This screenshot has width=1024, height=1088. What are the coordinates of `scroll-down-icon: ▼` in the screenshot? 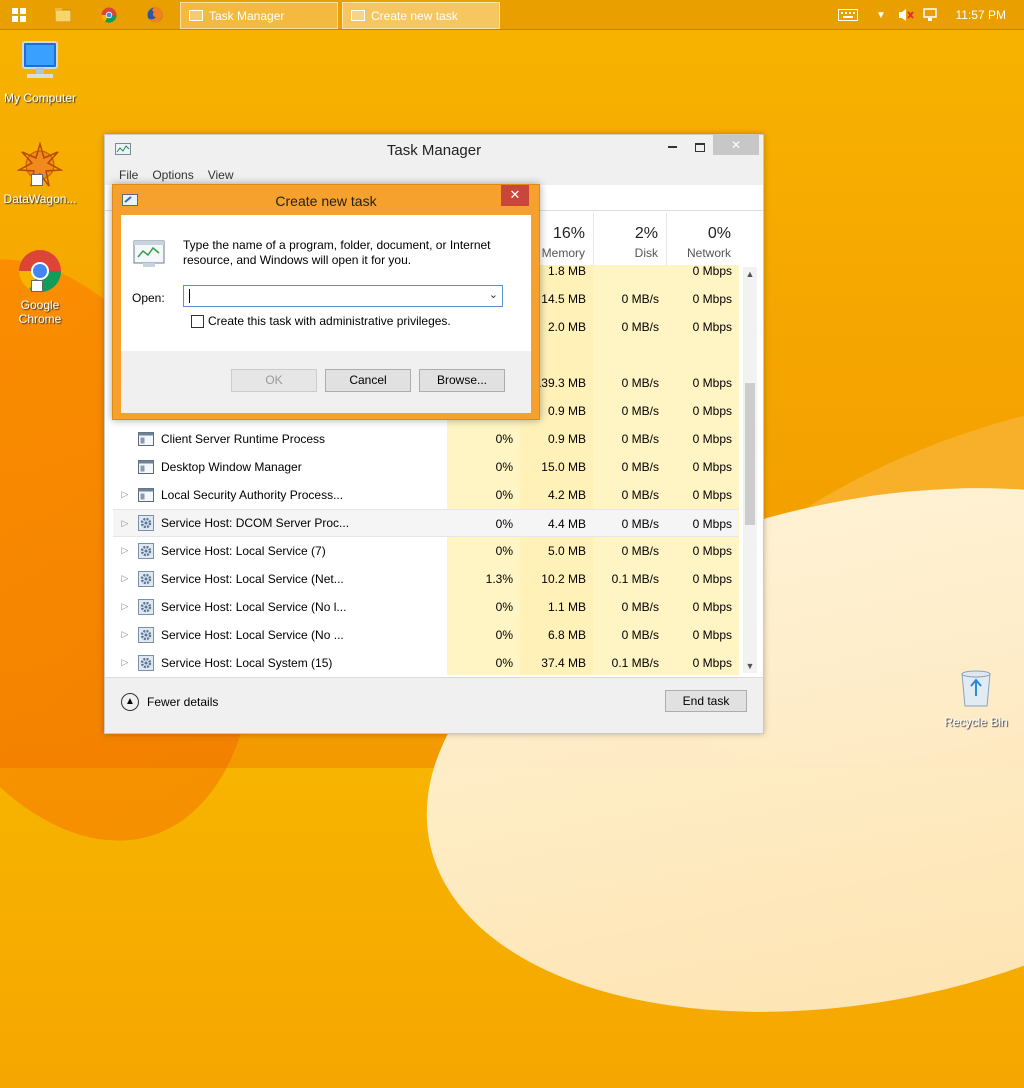 It's located at (750, 666).